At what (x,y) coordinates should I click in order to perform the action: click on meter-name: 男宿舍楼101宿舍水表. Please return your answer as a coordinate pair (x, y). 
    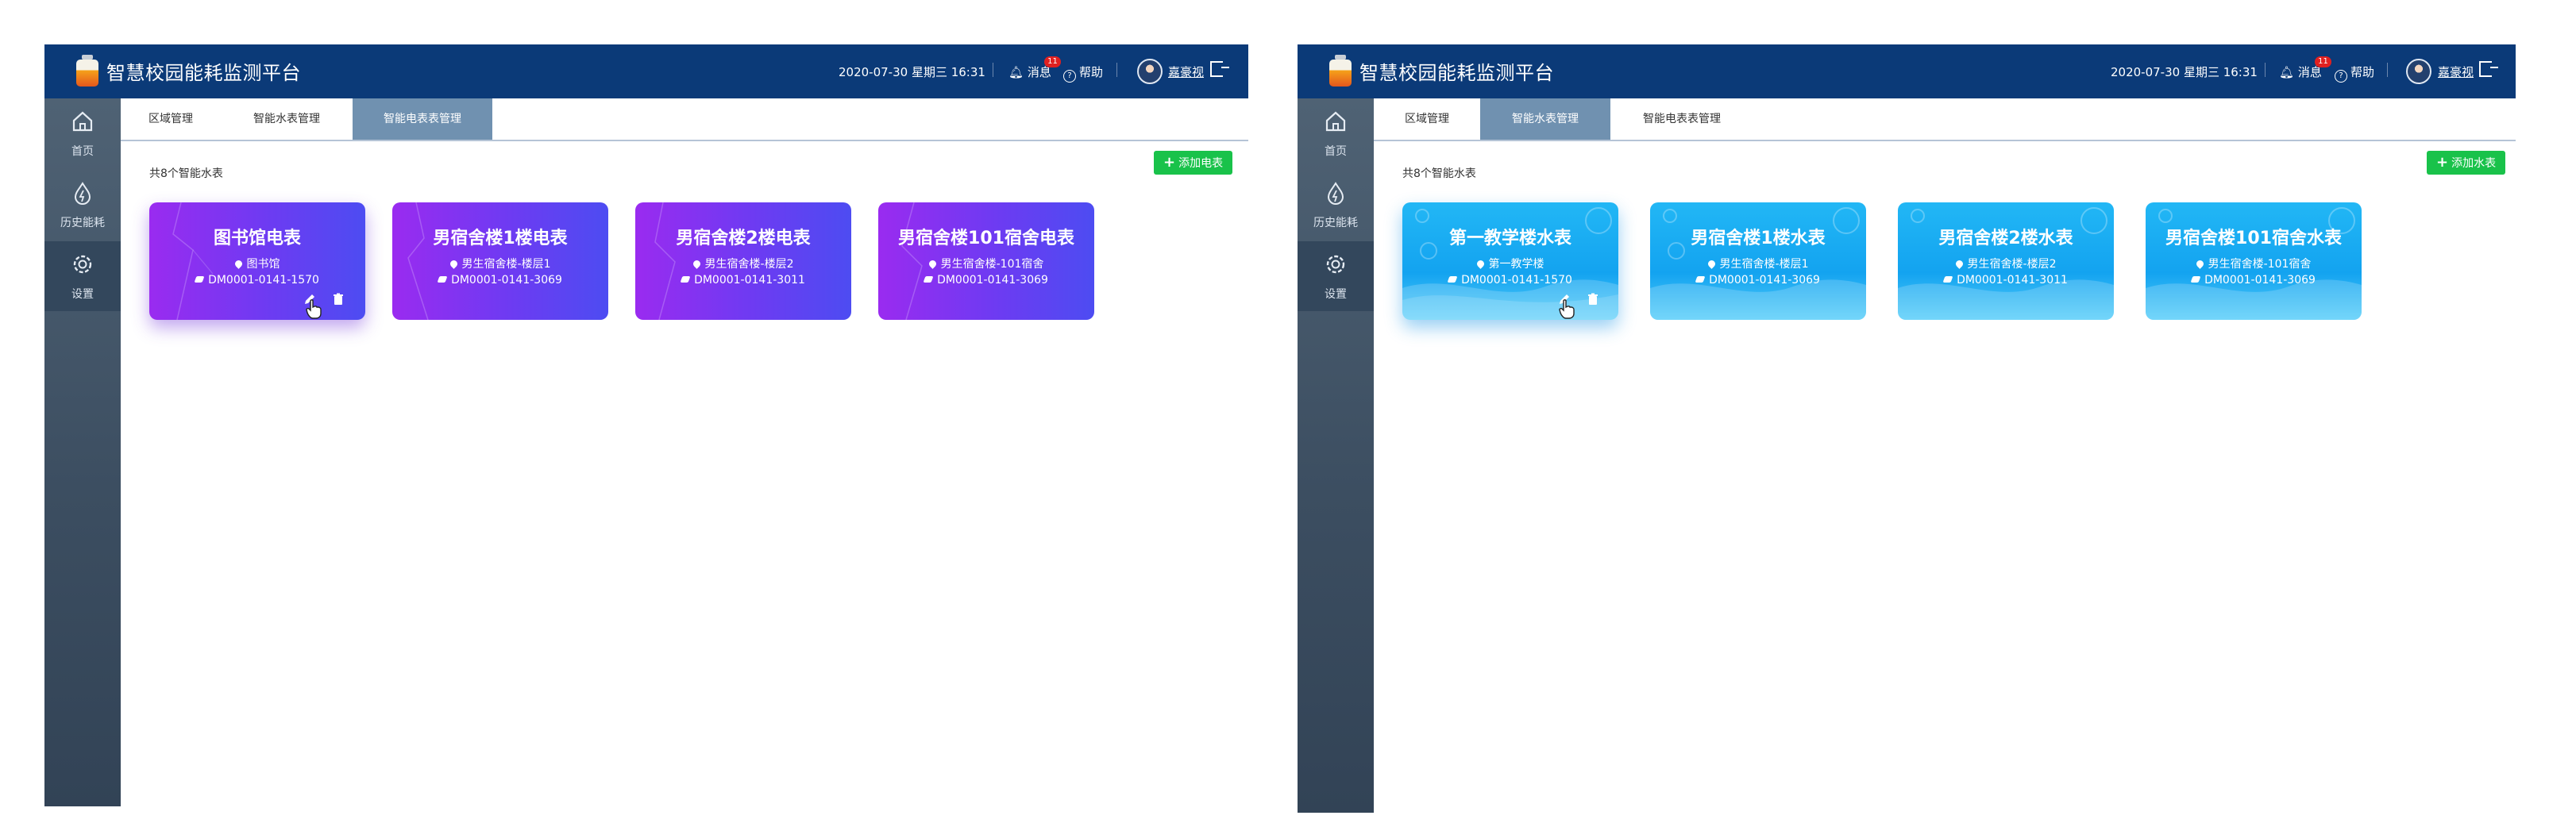
    Looking at the image, I should click on (2253, 238).